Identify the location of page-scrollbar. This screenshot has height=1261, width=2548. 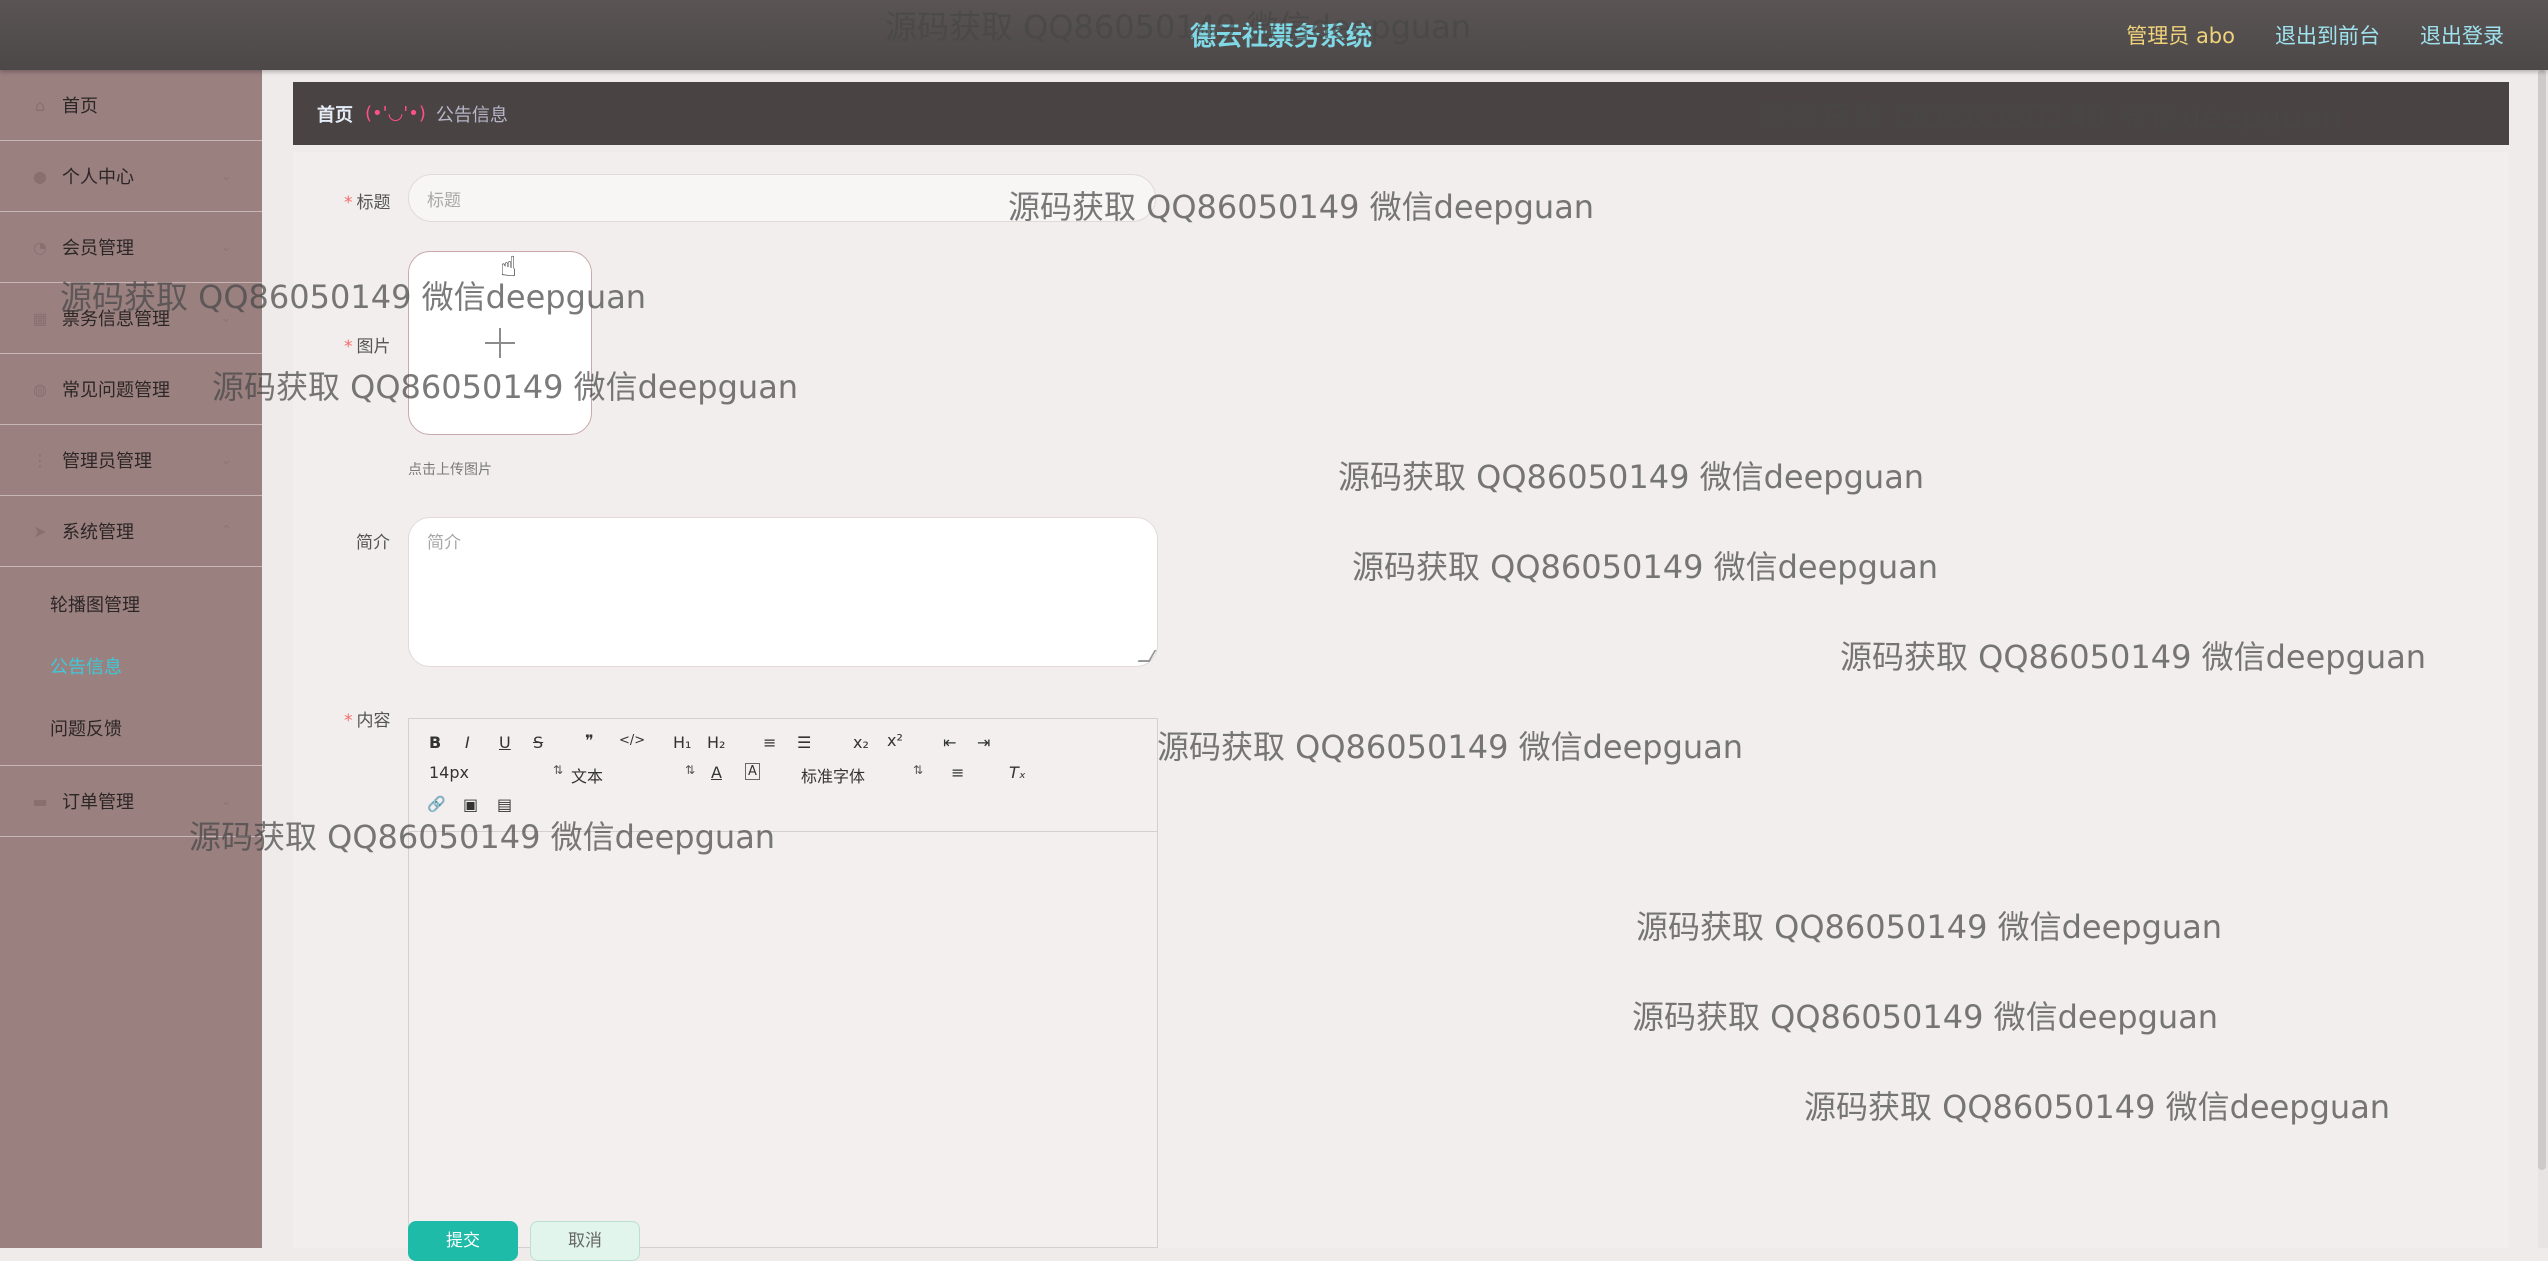
(2543, 659).